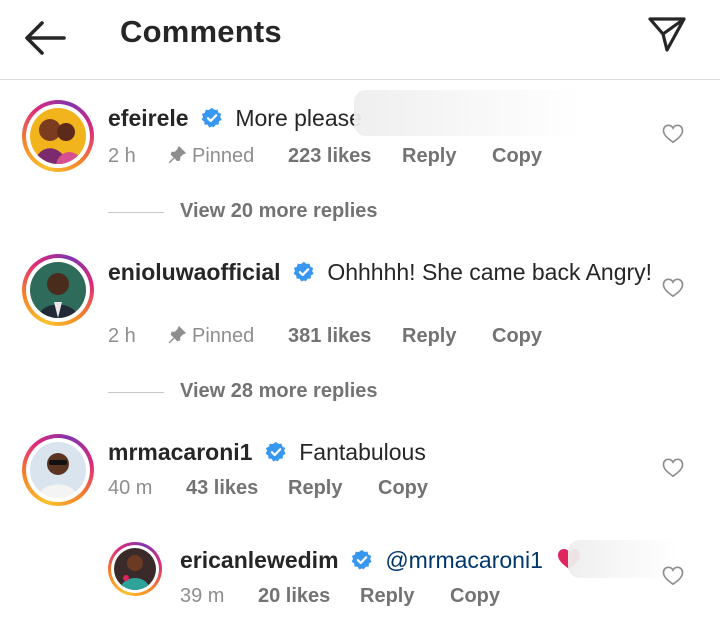  I want to click on comment-username: ericanlewedim, so click(259, 560).